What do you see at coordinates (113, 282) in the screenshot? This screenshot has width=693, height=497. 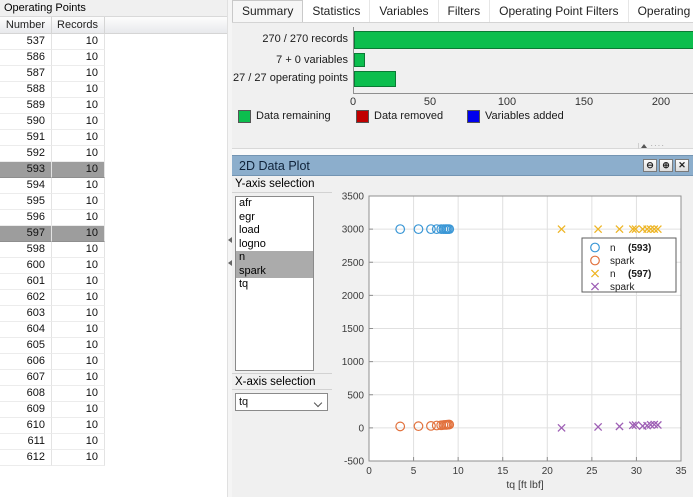 I see `table-row: 601 10` at bounding box center [113, 282].